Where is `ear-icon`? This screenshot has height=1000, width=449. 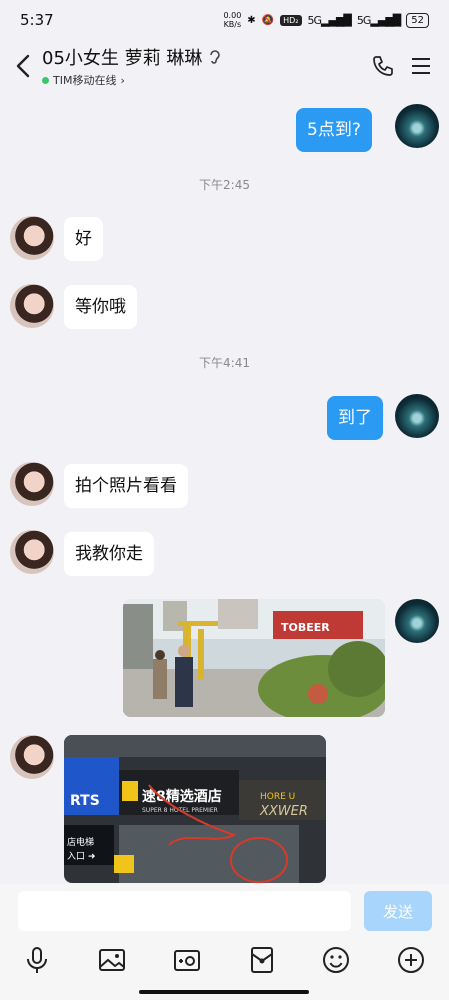 ear-icon is located at coordinates (215, 57).